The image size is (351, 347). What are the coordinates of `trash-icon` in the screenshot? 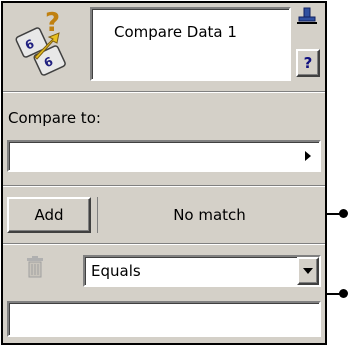 It's located at (35, 267).